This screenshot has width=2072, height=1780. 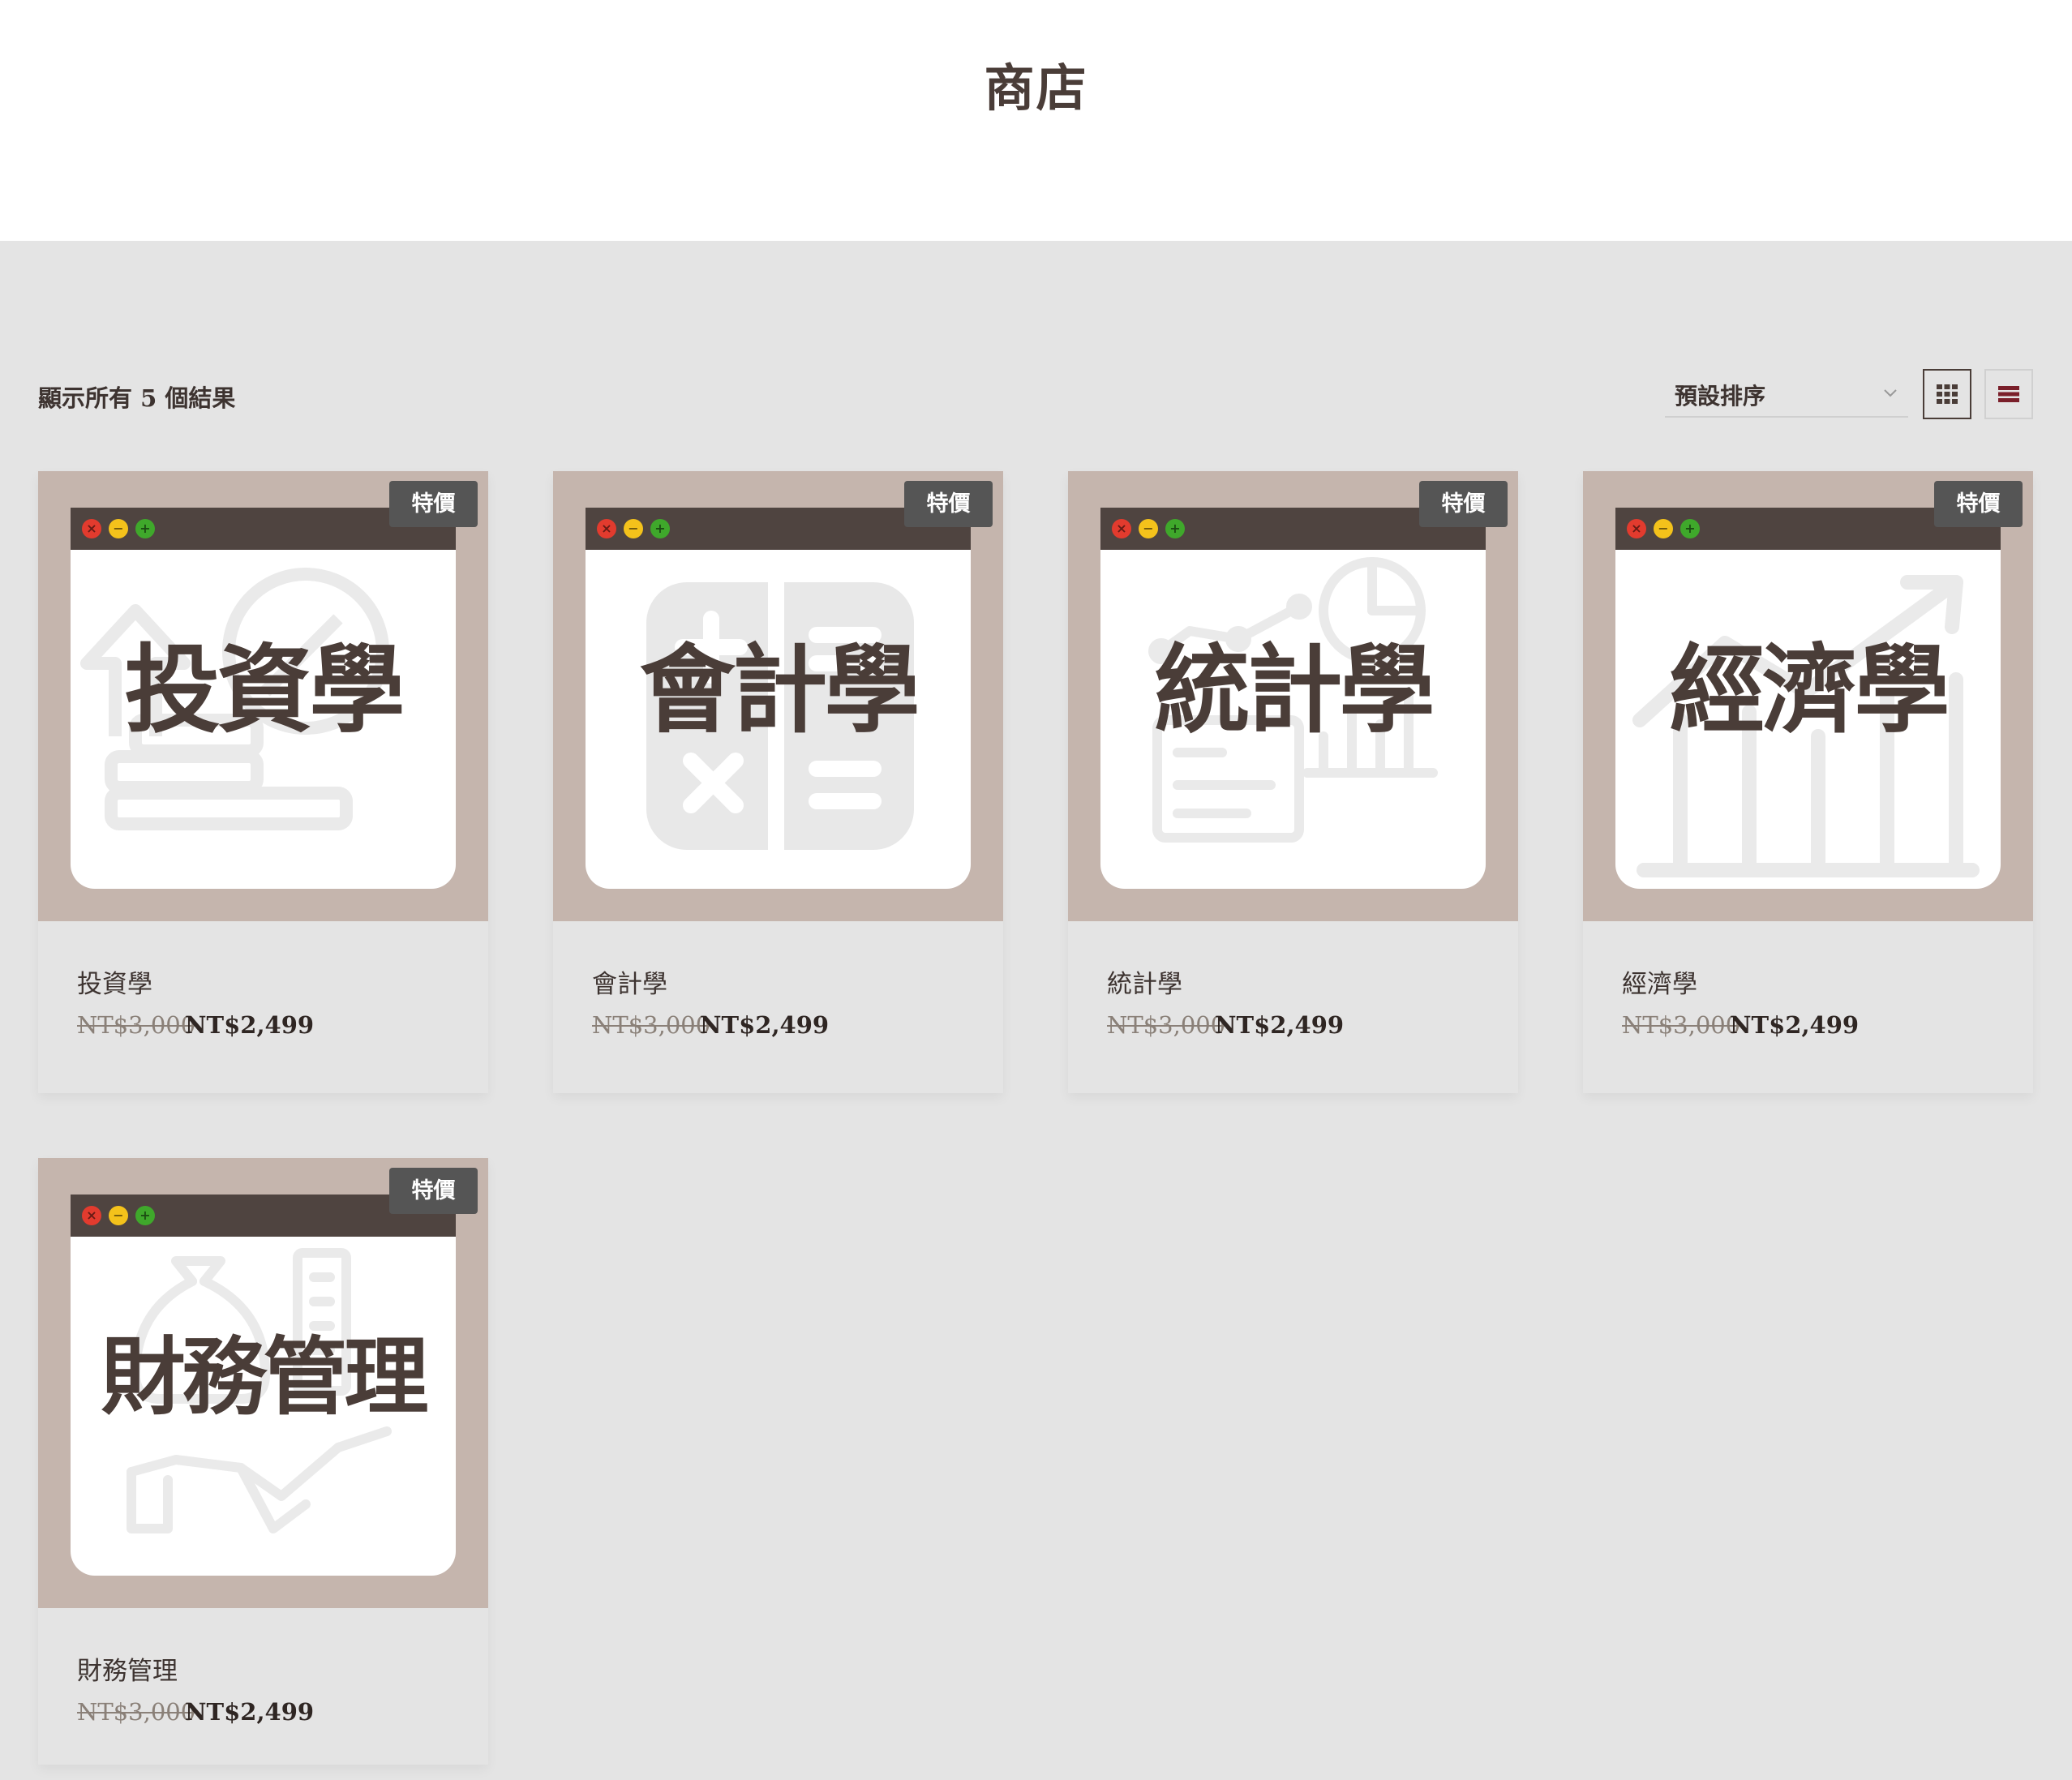 I want to click on product-card: × − + 會計學 特價 會計學 NT$3,000 NT$2,499, so click(x=778, y=782).